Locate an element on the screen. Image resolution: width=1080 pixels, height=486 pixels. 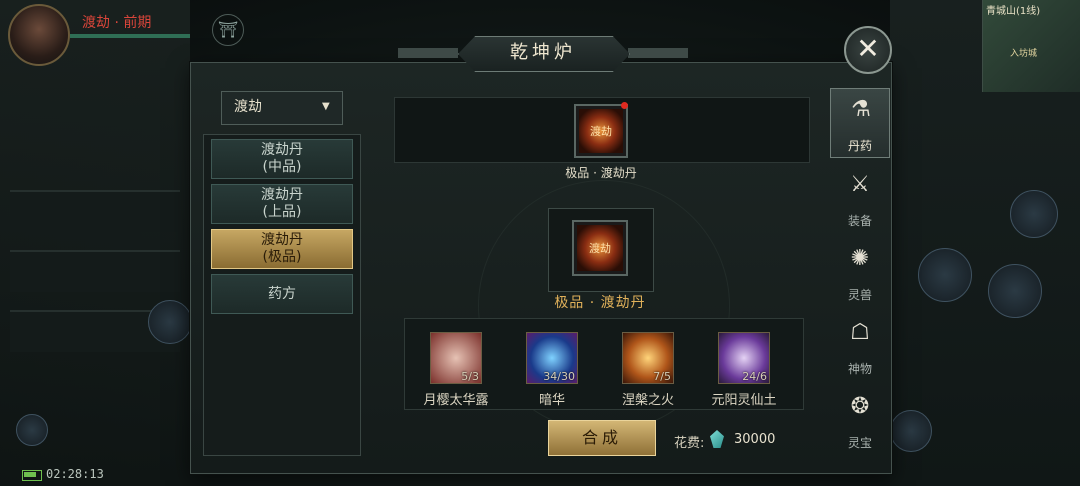
title-ornament-left is located at coordinates (428, 53).